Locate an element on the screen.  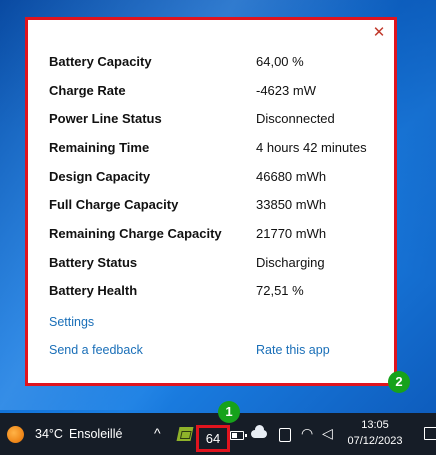
show-hidden-icons-chevron-icon: ^ is located at coordinates (157, 433).